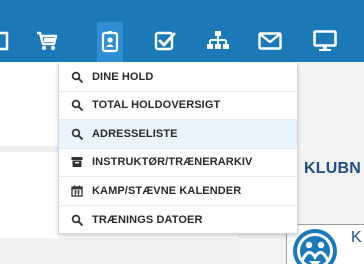 The height and width of the screenshot is (264, 364). Describe the element at coordinates (6, 41) in the screenshot. I see `nav-partial-icon` at that location.